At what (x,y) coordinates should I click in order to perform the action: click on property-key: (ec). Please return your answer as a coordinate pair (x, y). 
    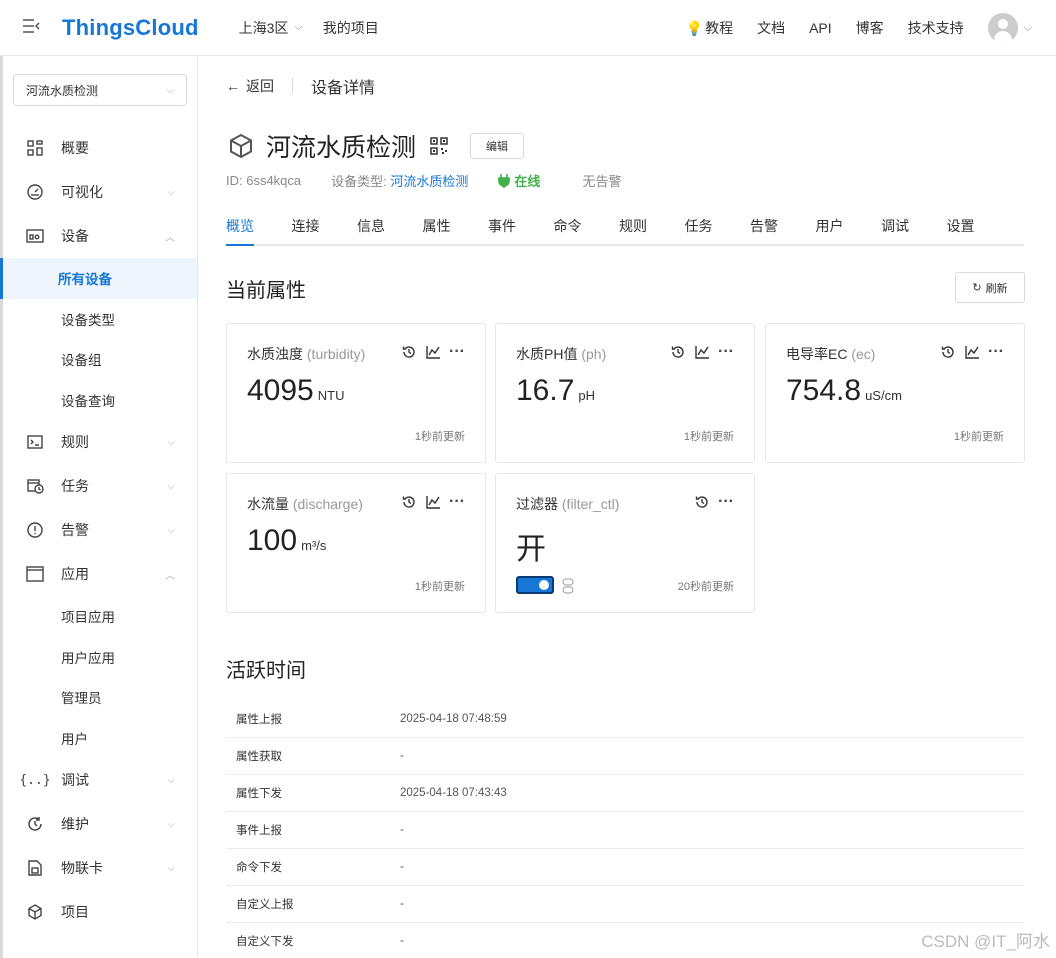
    Looking at the image, I should click on (863, 354).